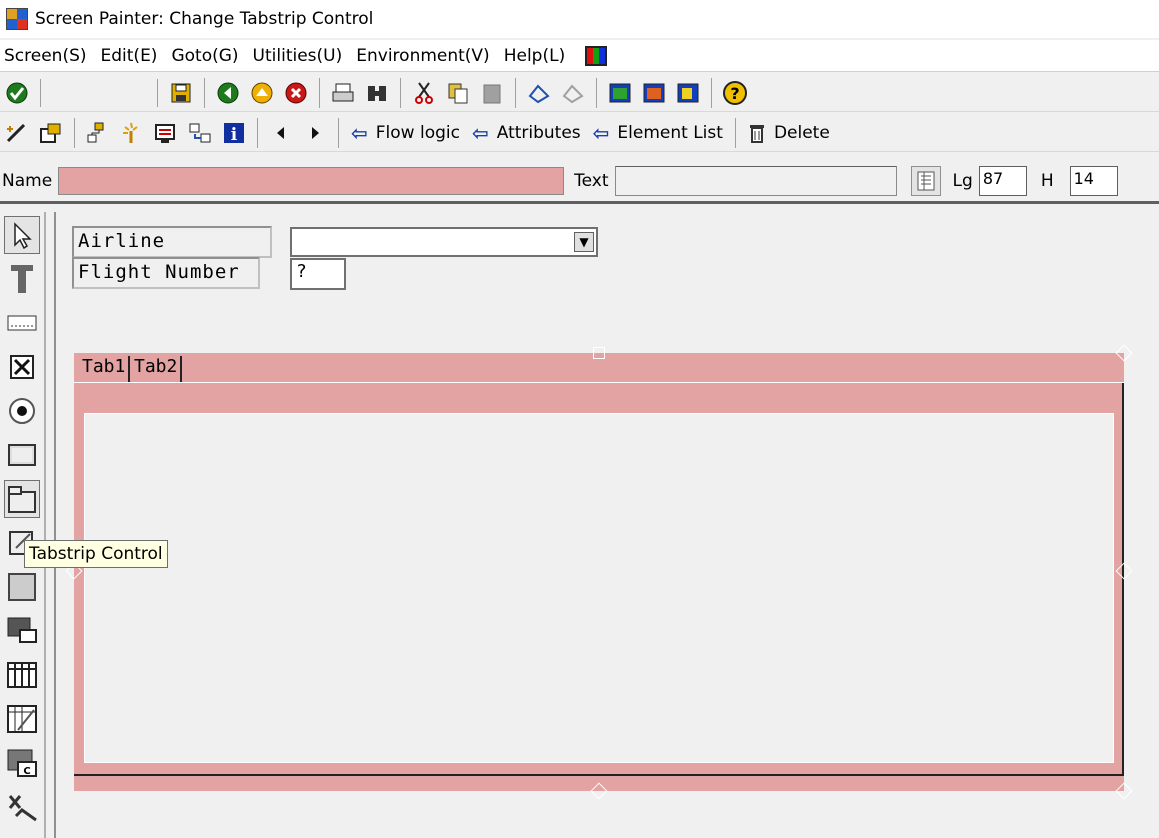 The image size is (1159, 838). I want to click on cancel-icon, so click(296, 93).